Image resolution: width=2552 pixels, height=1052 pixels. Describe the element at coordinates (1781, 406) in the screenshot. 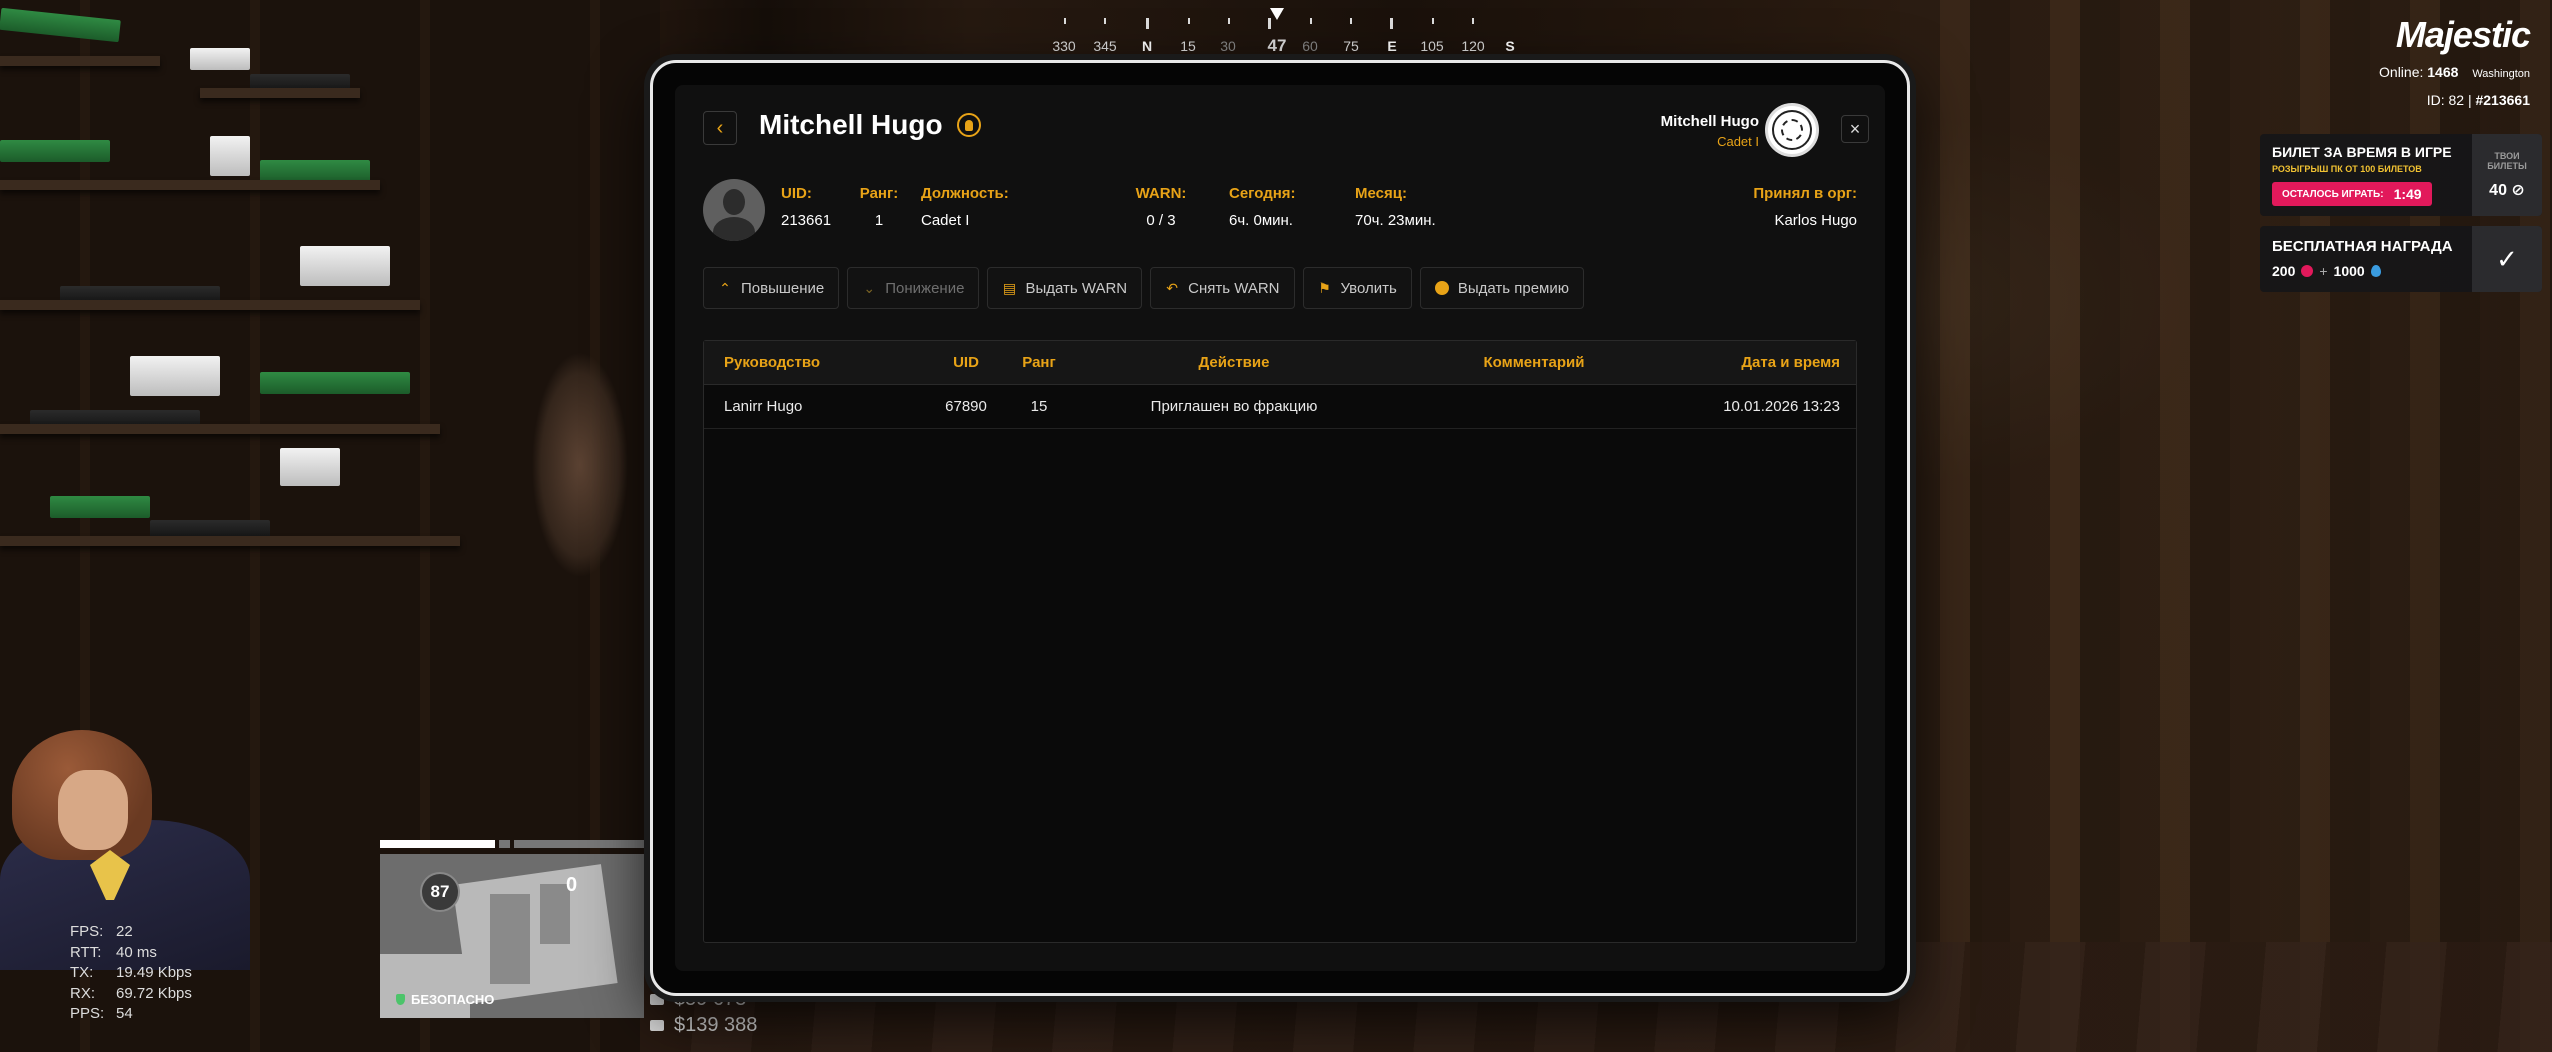

I see `table-cell: 10.01.2026 13:23` at that location.